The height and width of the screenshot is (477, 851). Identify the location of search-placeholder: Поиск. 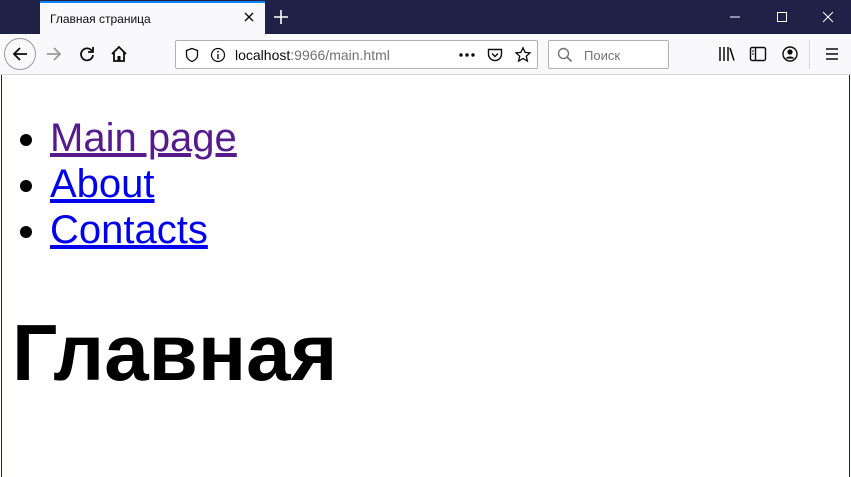
(602, 55).